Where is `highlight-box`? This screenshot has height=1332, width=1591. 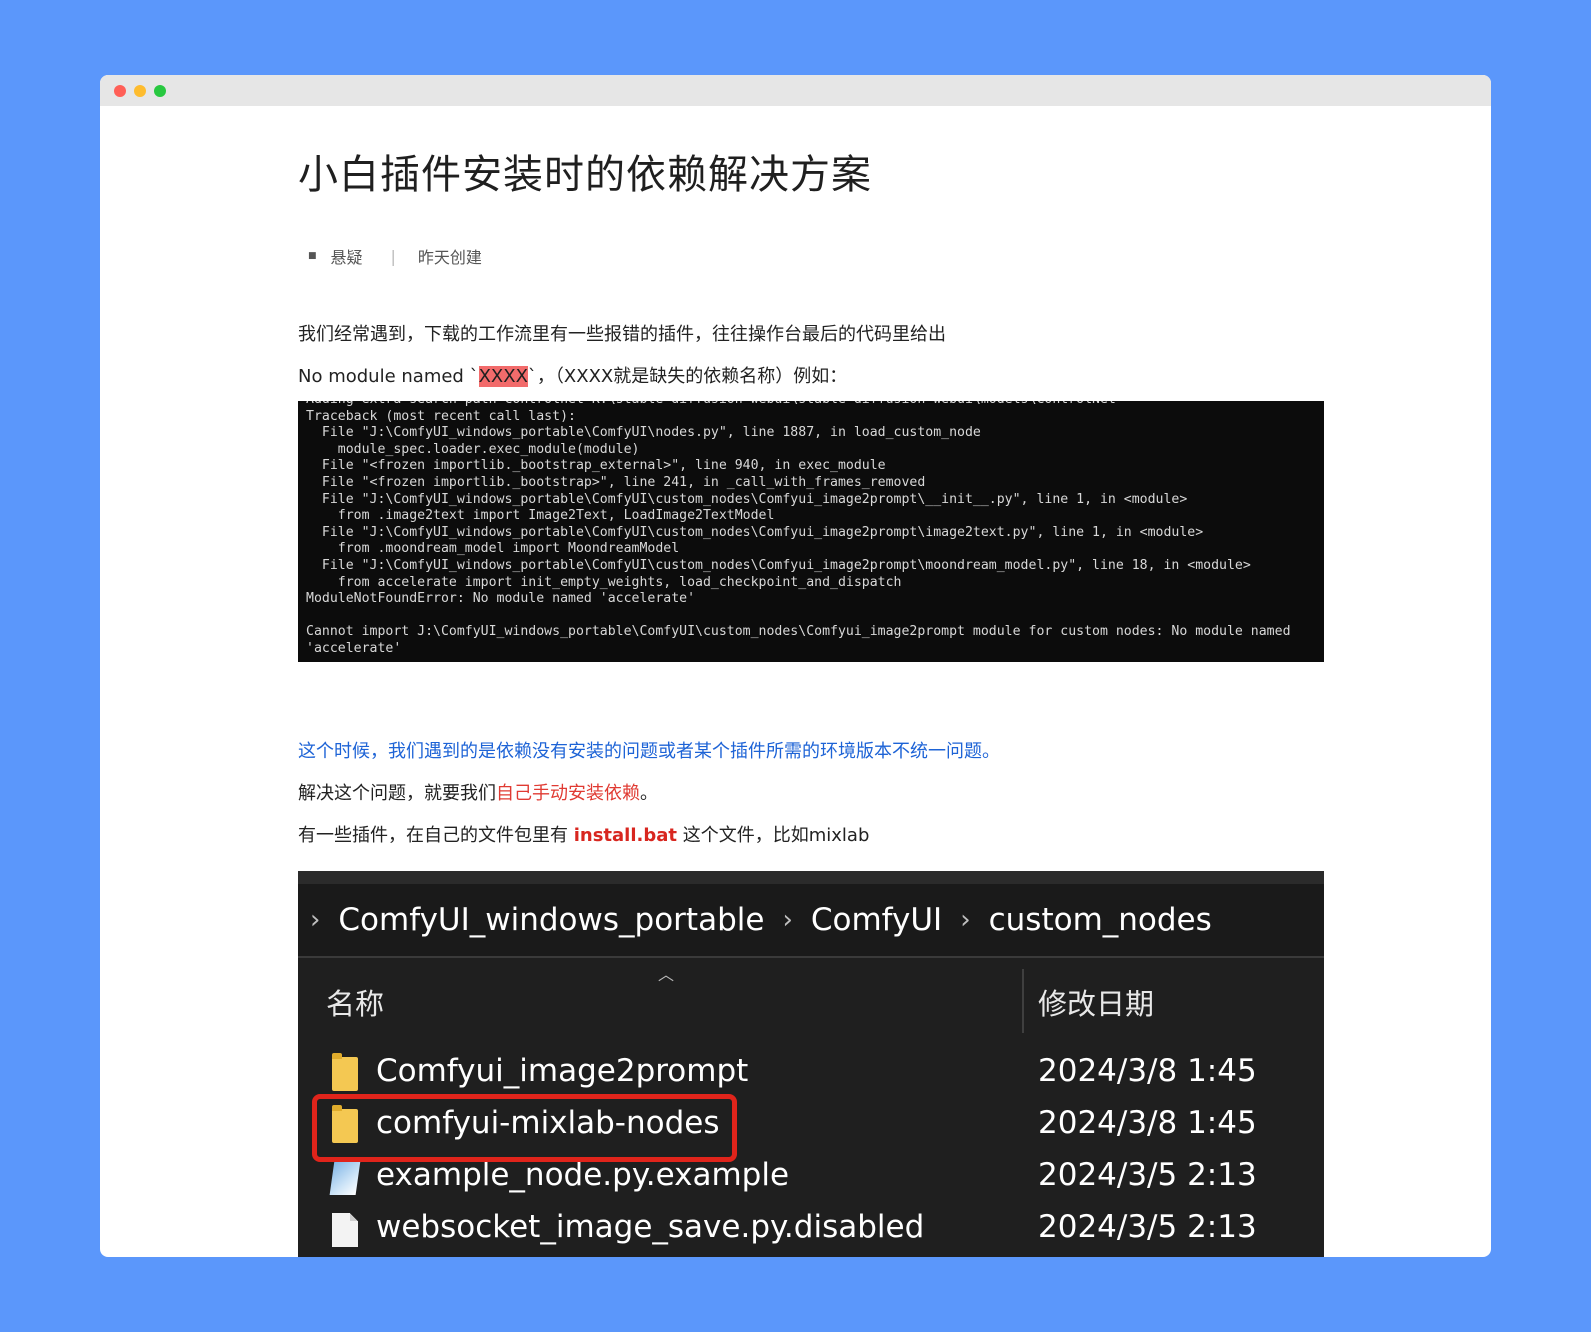
highlight-box is located at coordinates (524, 1128).